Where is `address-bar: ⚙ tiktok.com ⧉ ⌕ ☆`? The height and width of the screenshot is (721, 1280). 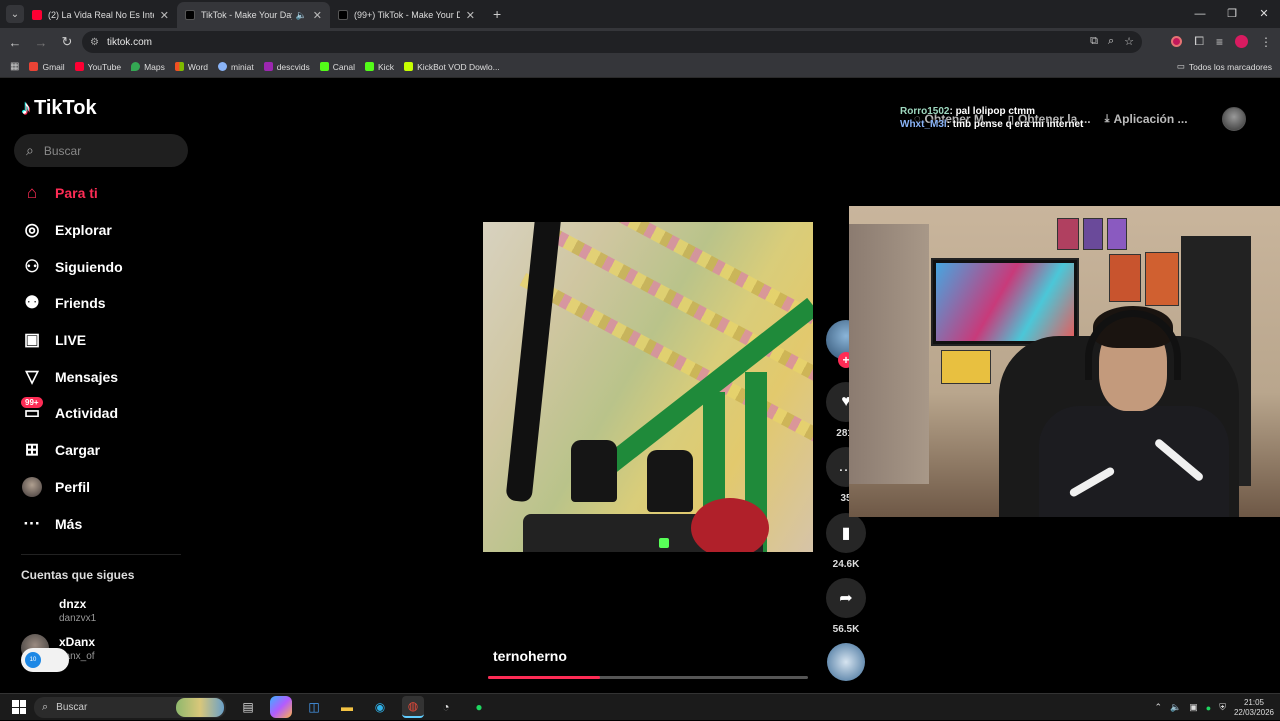 address-bar: ⚙ tiktok.com ⧉ ⌕ ☆ is located at coordinates (612, 42).